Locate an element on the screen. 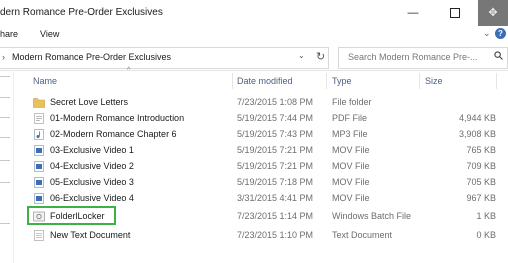 Image resolution: width=508 pixels, height=263 pixels. file-date: 7/23/2015 1:08 PM is located at coordinates (275, 102).